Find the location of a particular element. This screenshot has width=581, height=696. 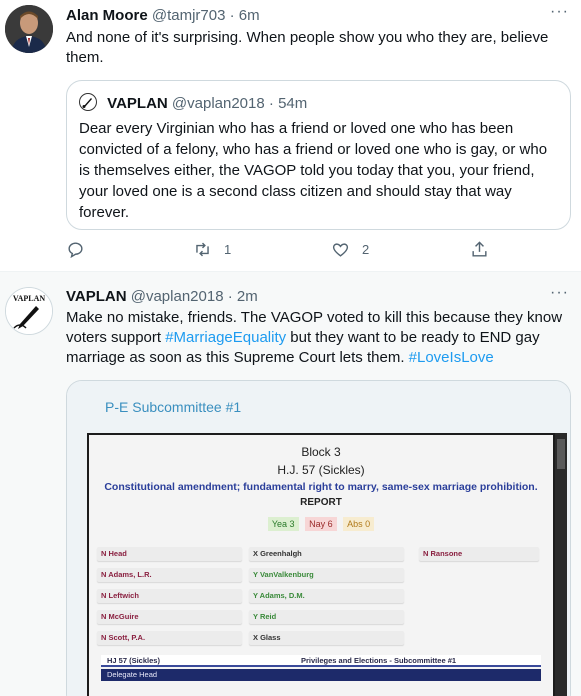

yea-count: Yea 3 is located at coordinates (283, 524).